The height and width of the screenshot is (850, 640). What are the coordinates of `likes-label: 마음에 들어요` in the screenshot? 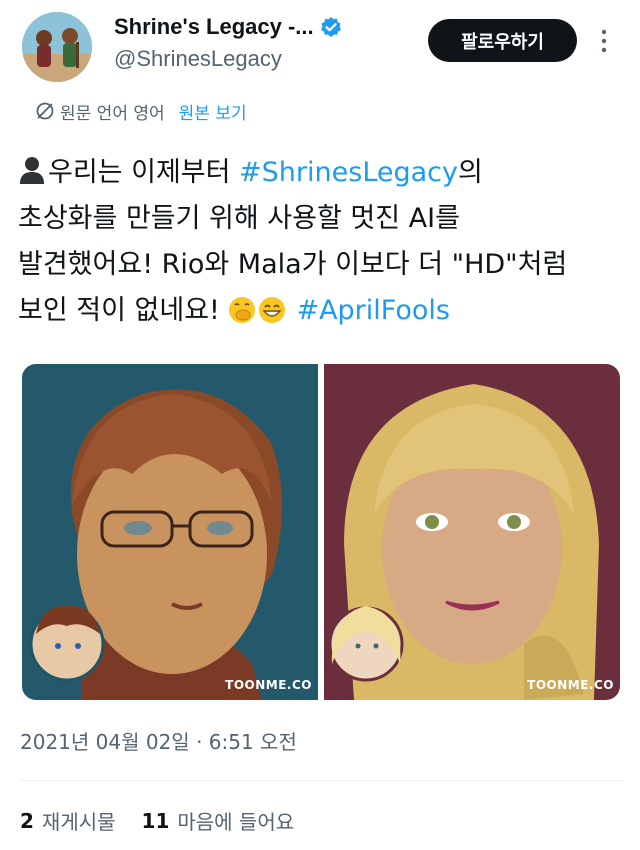 It's located at (236, 822).